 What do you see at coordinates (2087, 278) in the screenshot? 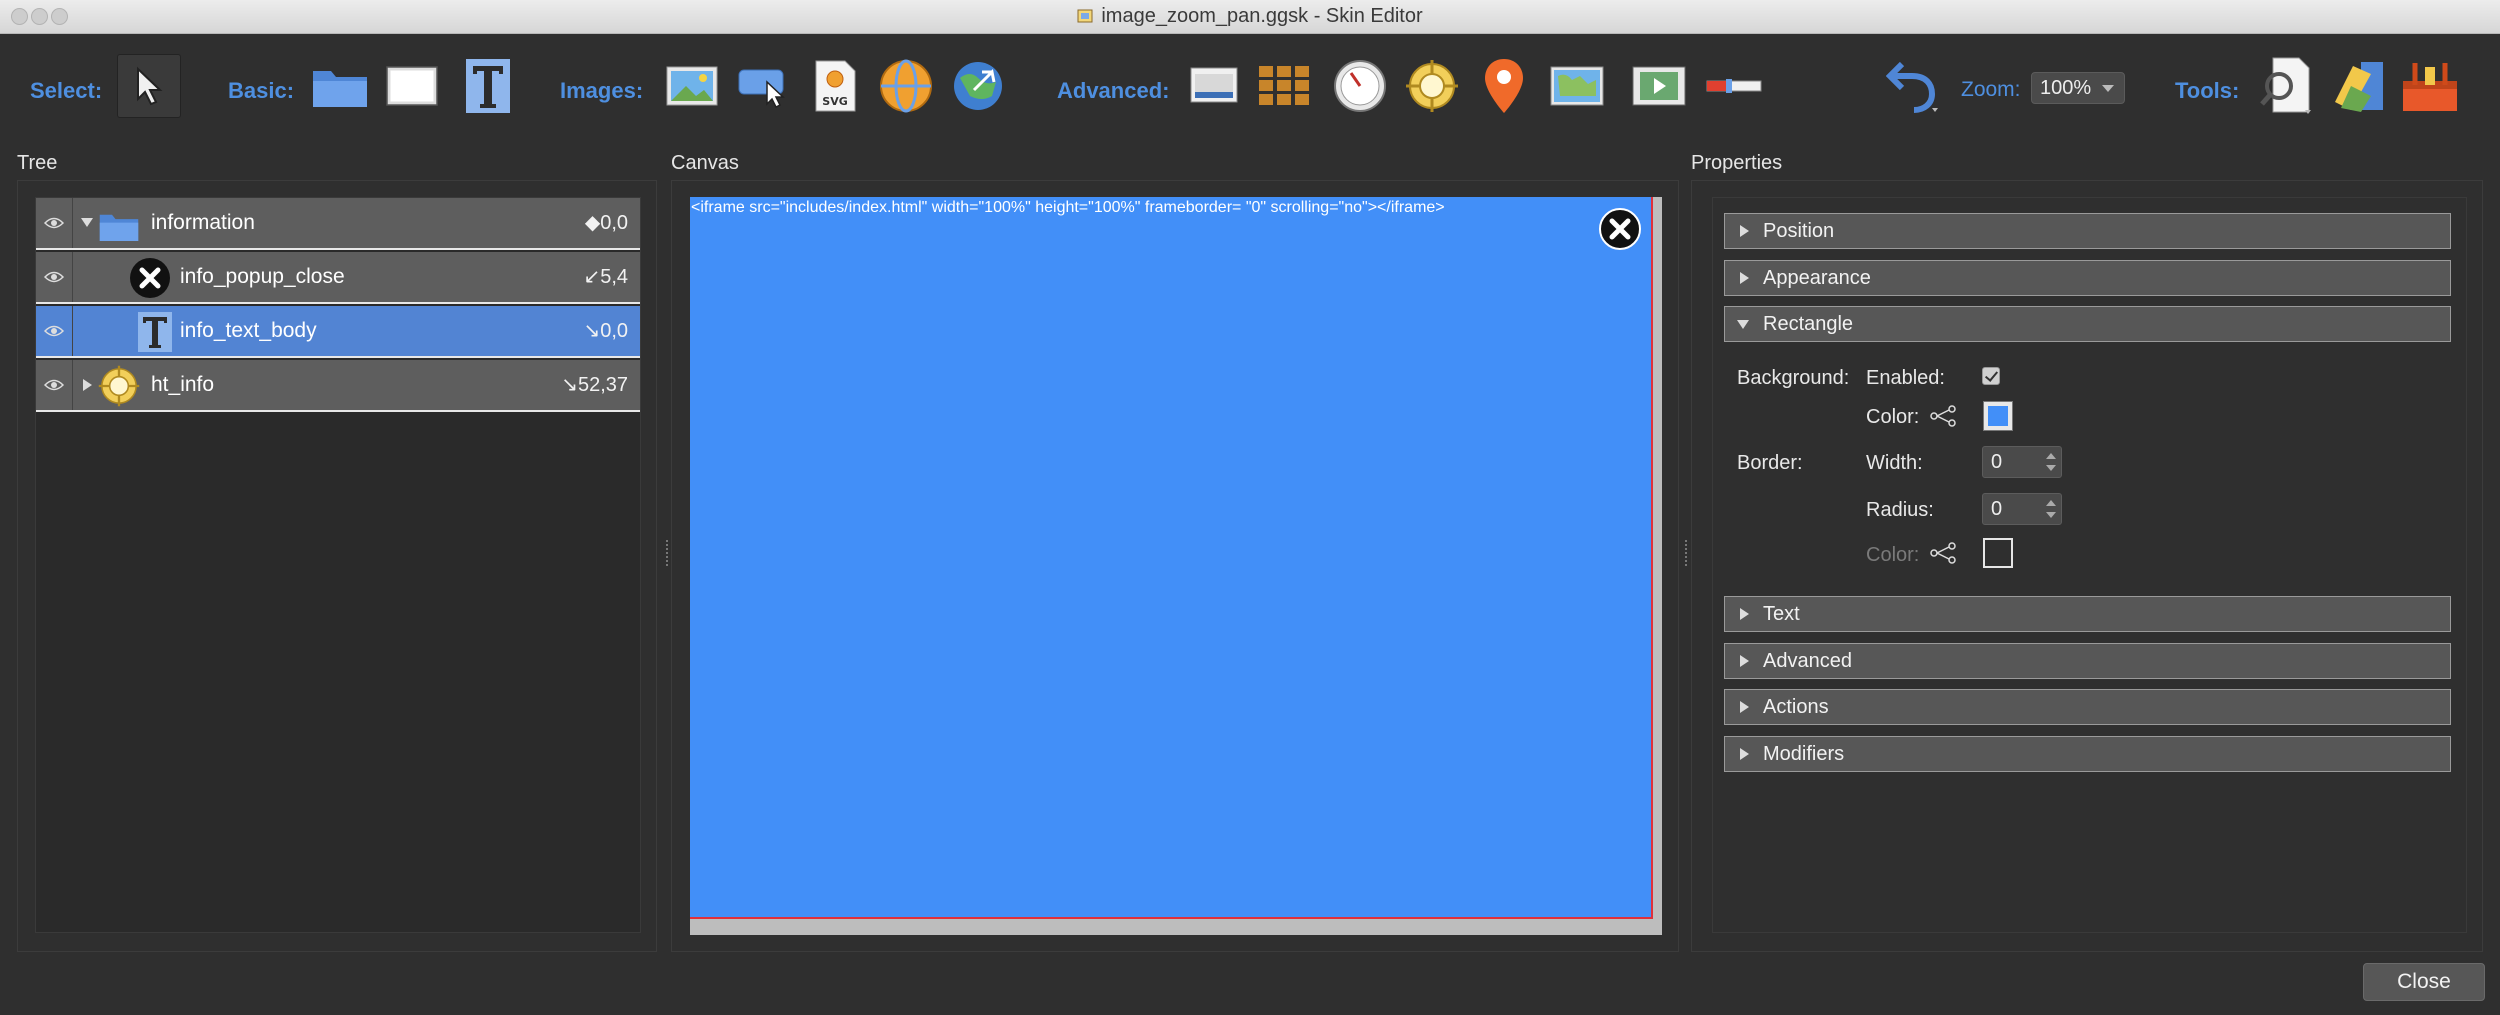
I see `section-appearance: Appearance` at bounding box center [2087, 278].